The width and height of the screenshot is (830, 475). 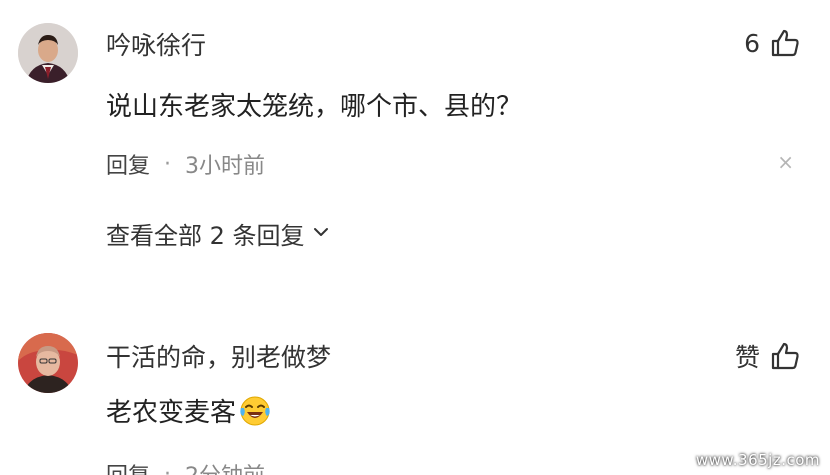 What do you see at coordinates (314, 107) in the screenshot?
I see `comment-text-content: 说山东老家太笼统，哪个市、县的？` at bounding box center [314, 107].